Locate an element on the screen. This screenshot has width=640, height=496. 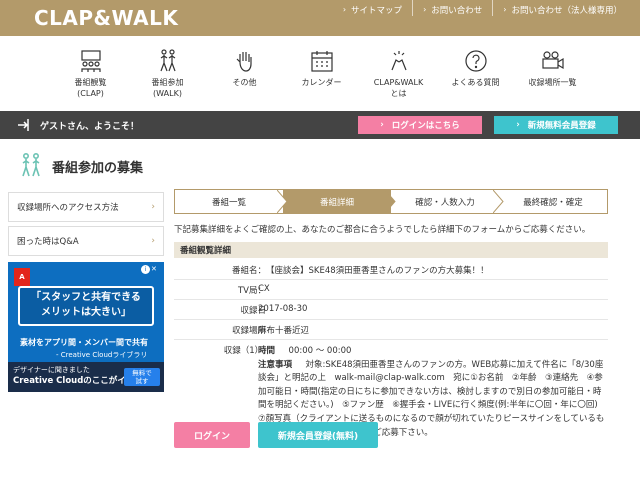
progress-steps: 番組一覧 番組詳細 確認・人数入力 最終確認・確定 is located at coordinates (391, 201).